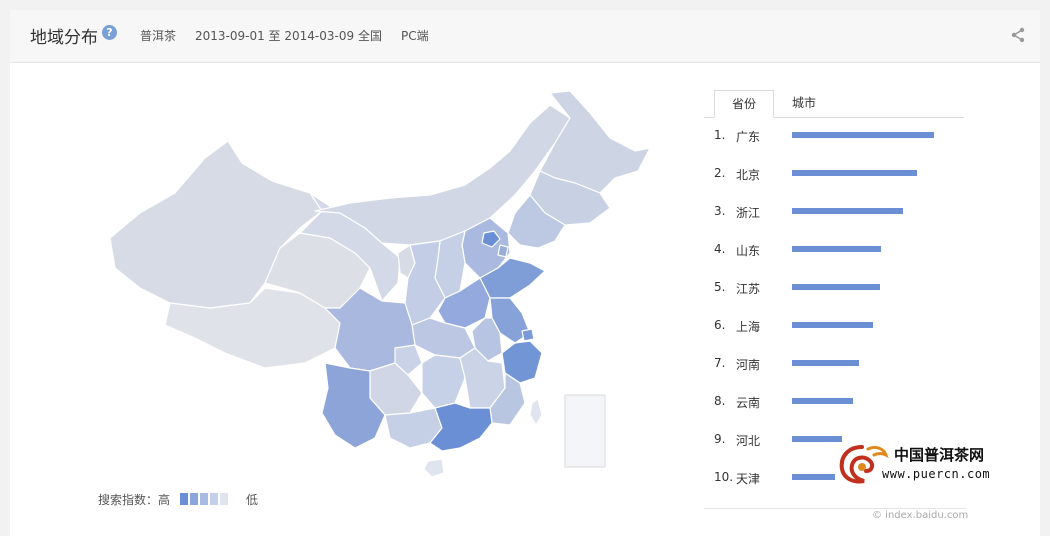 The image size is (1050, 536). Describe the element at coordinates (370, 35) in the screenshot. I see `region-selector: 全国` at that location.